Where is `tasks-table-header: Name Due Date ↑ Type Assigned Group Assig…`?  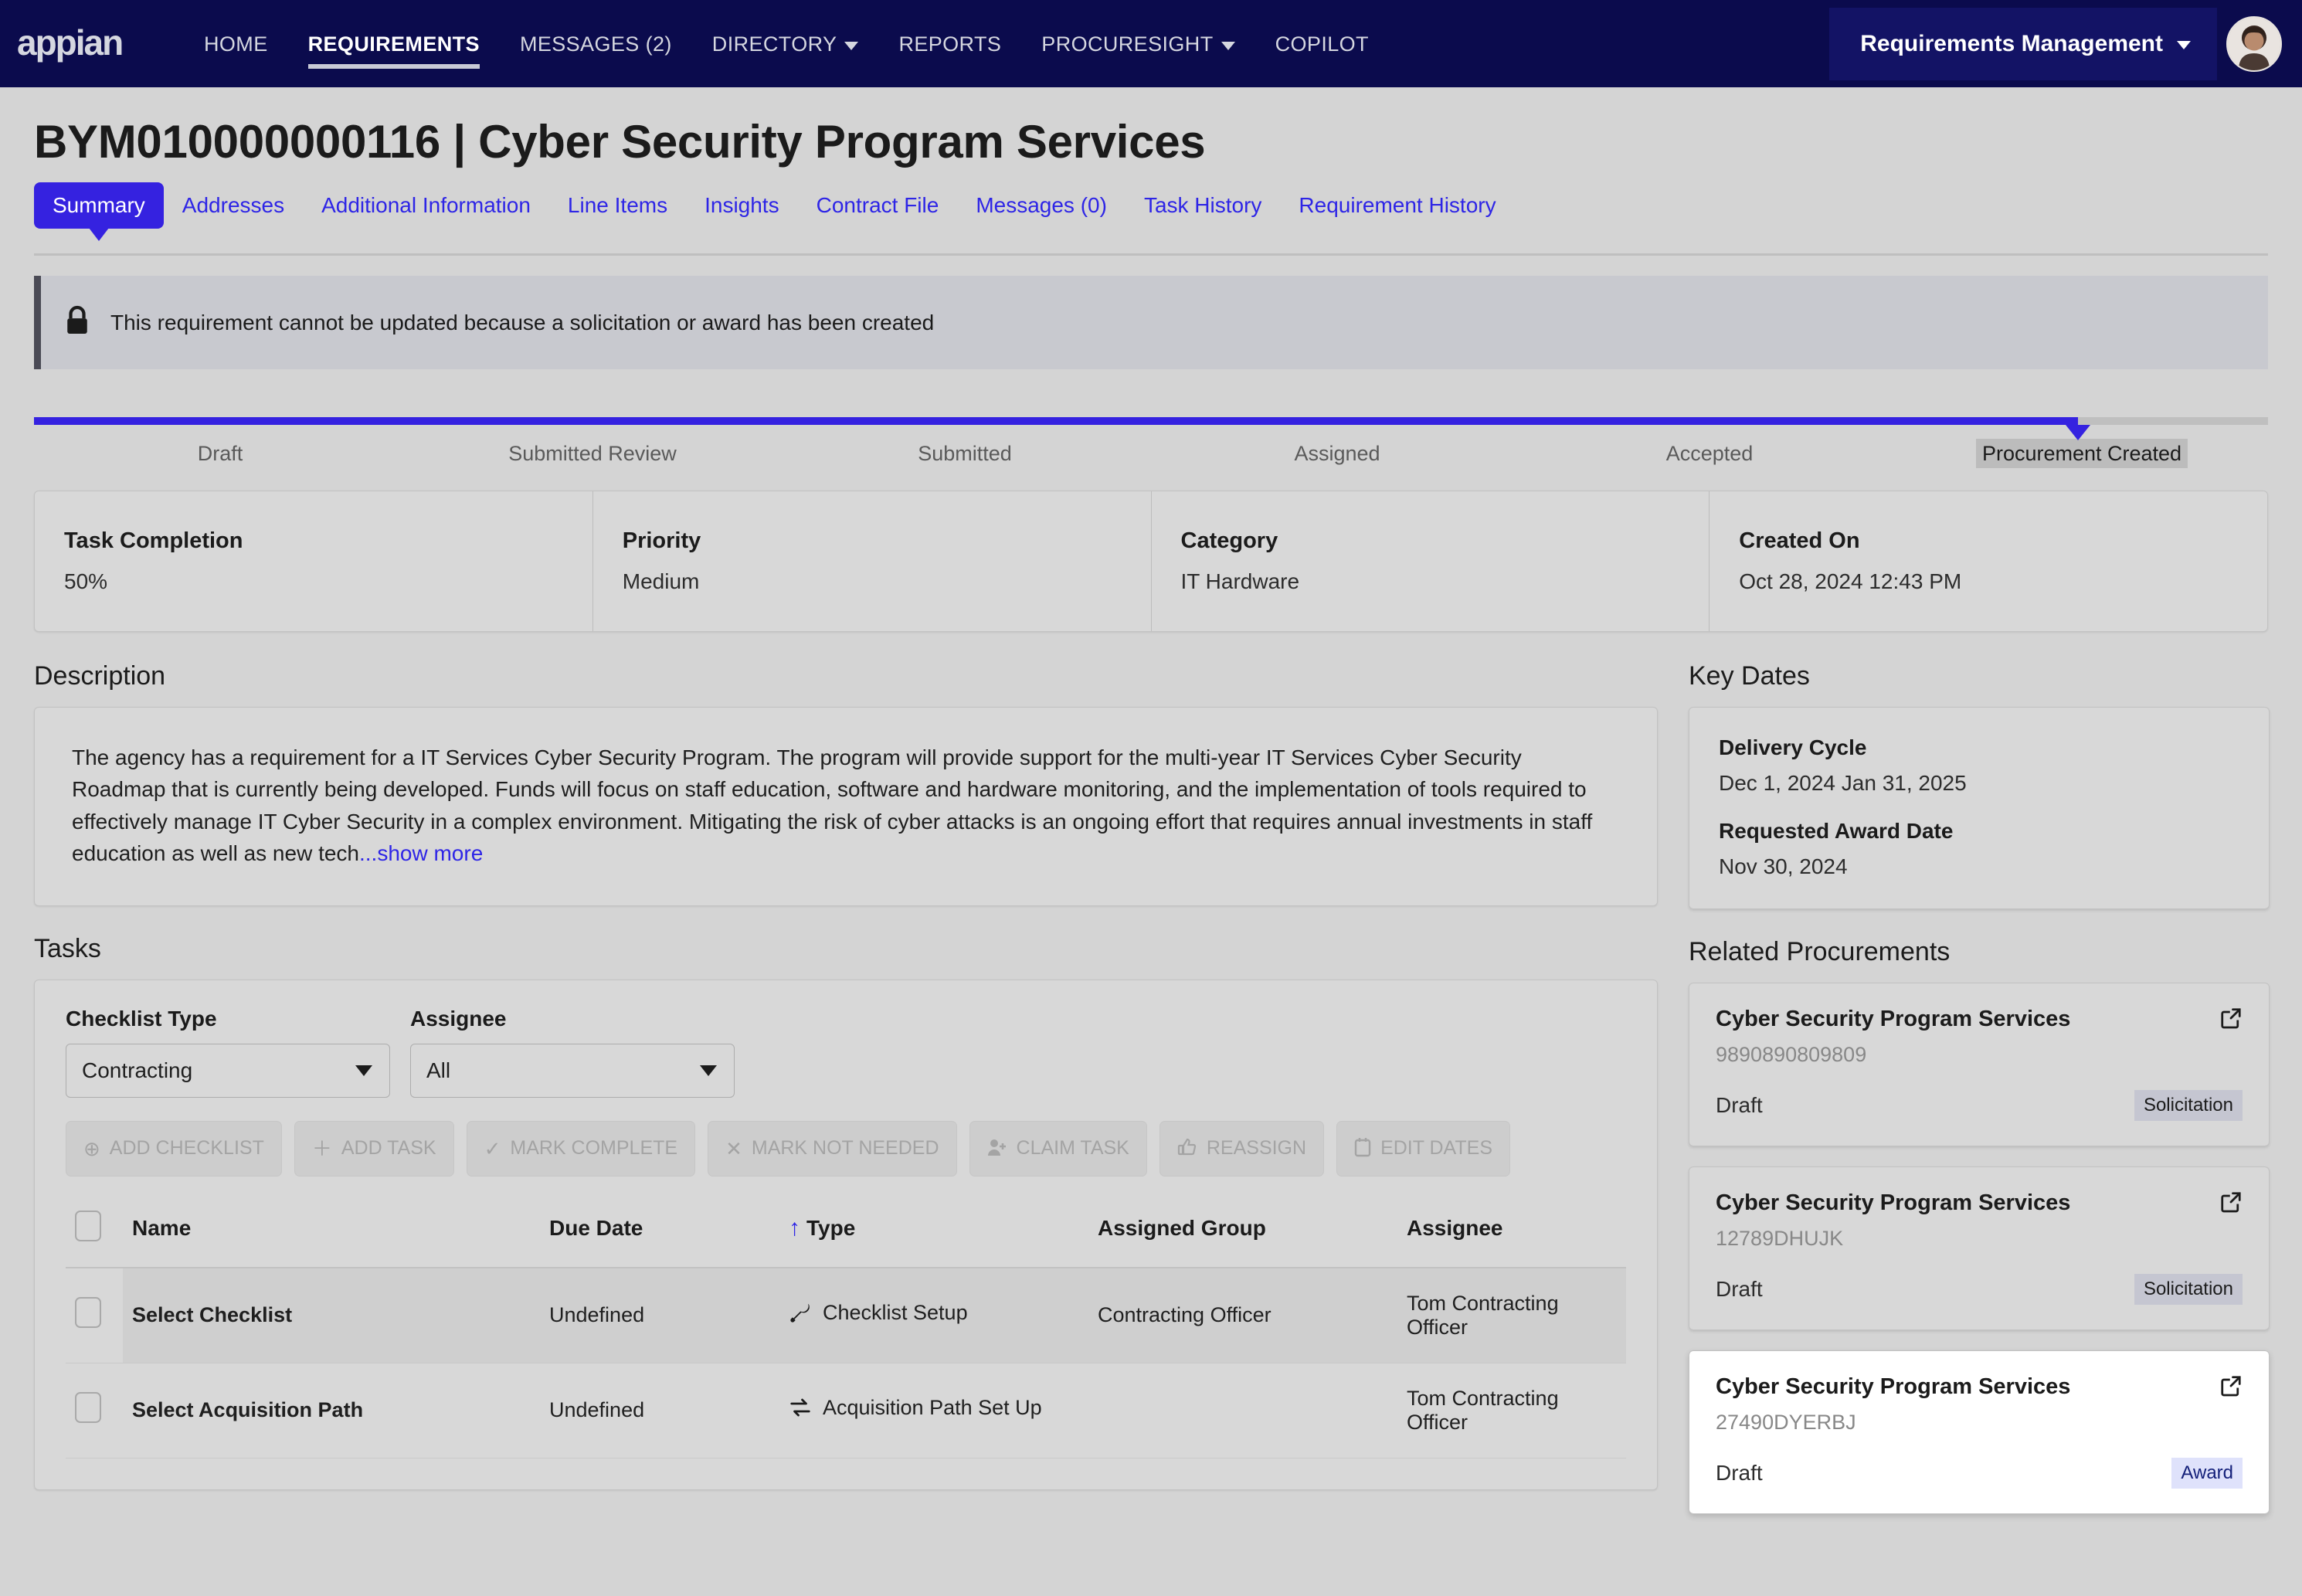 tasks-table-header: Name Due Date ↑ Type Assigned Group Assig… is located at coordinates (846, 1235).